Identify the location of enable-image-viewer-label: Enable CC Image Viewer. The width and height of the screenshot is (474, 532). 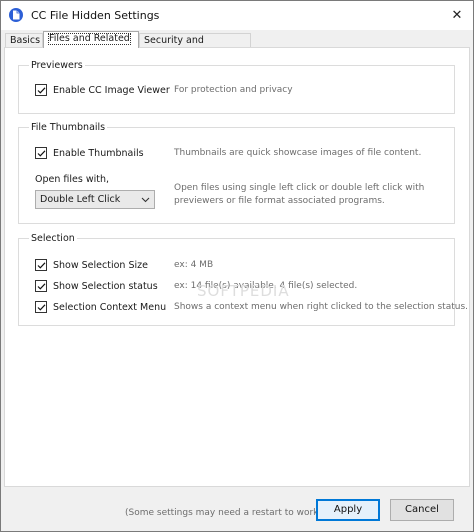
(111, 90).